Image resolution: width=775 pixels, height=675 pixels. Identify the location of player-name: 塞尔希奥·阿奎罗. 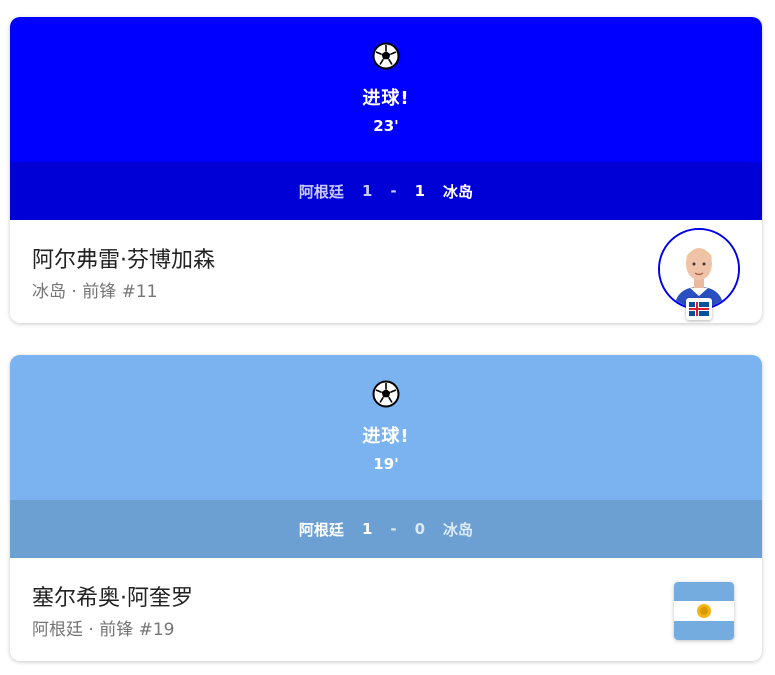
(112, 598).